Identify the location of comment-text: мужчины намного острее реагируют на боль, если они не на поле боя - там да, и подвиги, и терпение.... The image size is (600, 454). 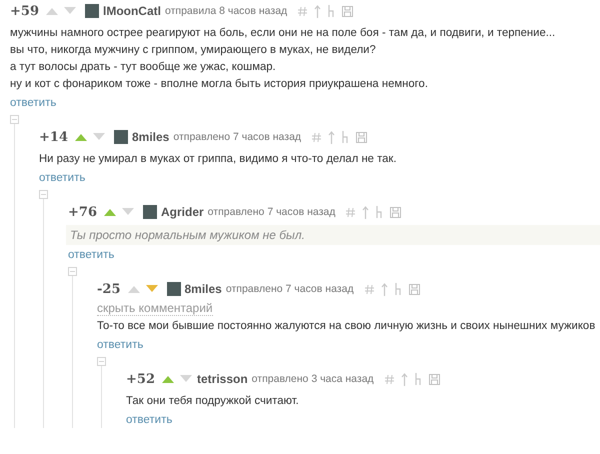
(283, 33).